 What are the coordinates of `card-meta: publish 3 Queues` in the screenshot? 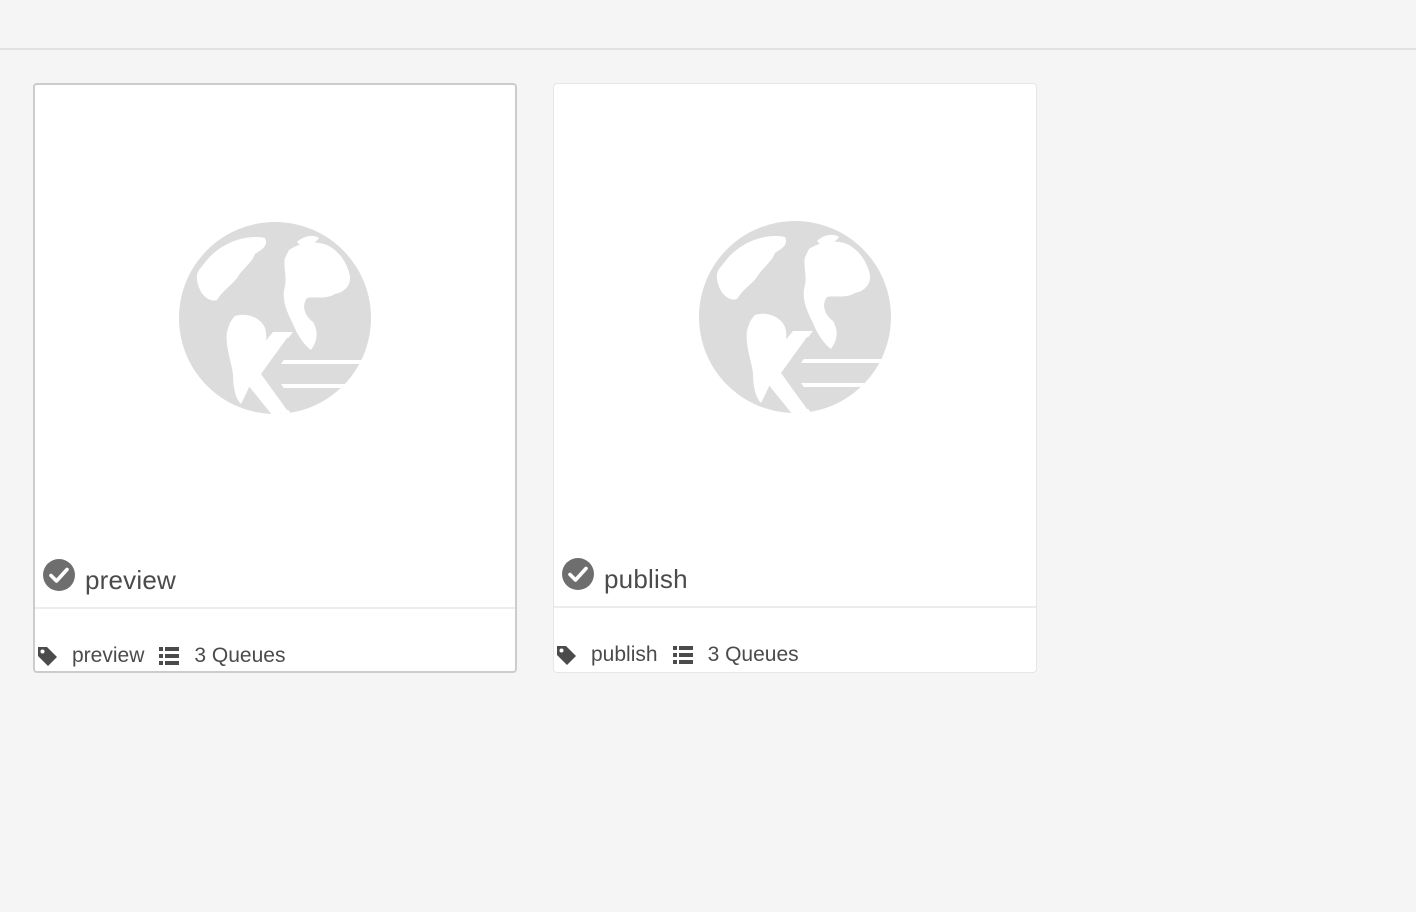 It's located at (684, 655).